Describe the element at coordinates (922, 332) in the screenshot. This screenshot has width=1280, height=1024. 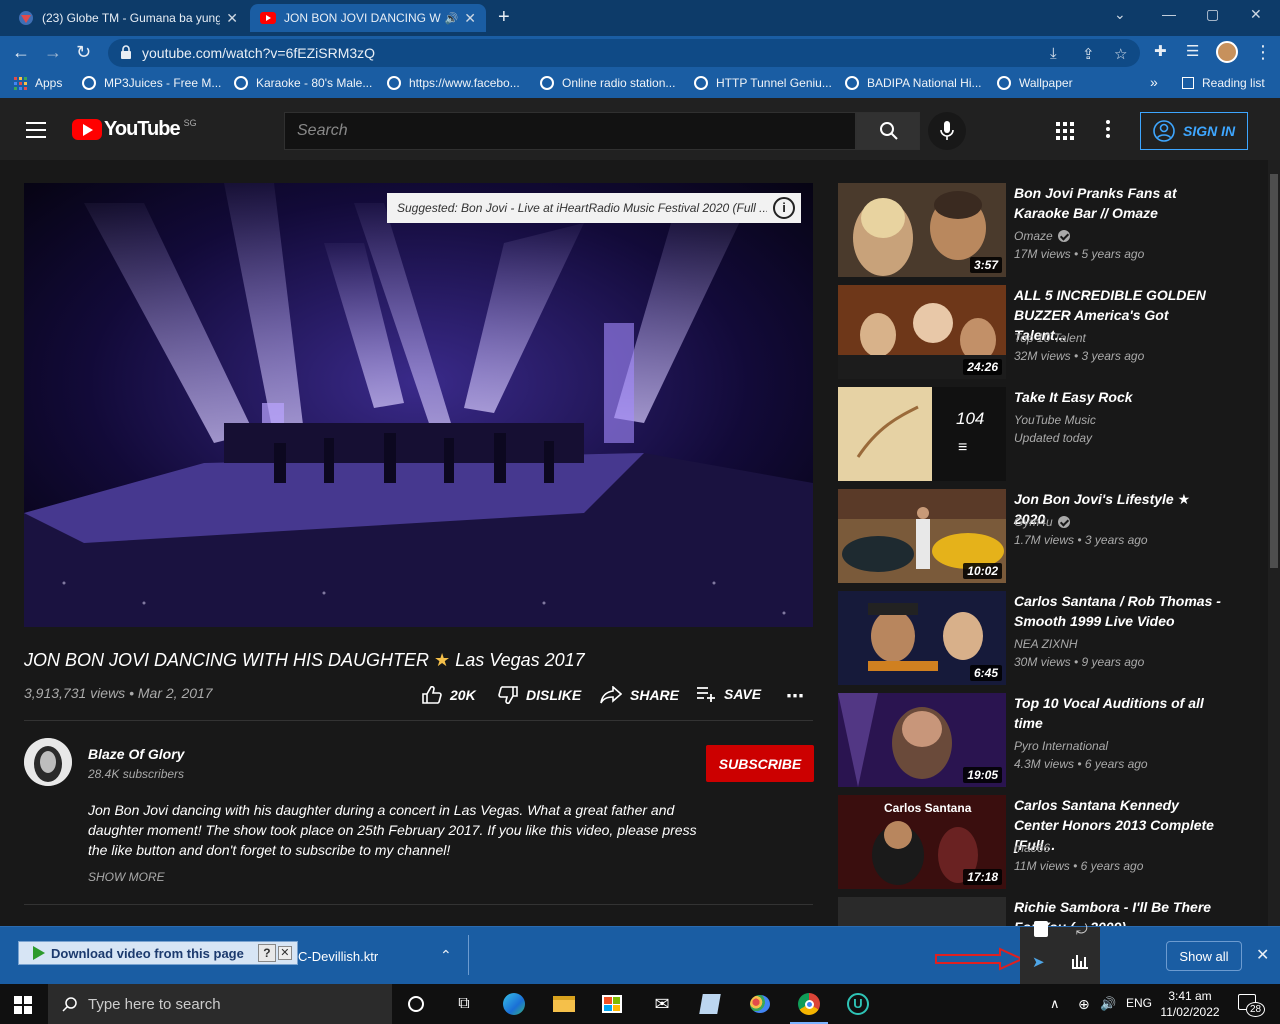
I see `video-thumbnail: 24:26` at that location.